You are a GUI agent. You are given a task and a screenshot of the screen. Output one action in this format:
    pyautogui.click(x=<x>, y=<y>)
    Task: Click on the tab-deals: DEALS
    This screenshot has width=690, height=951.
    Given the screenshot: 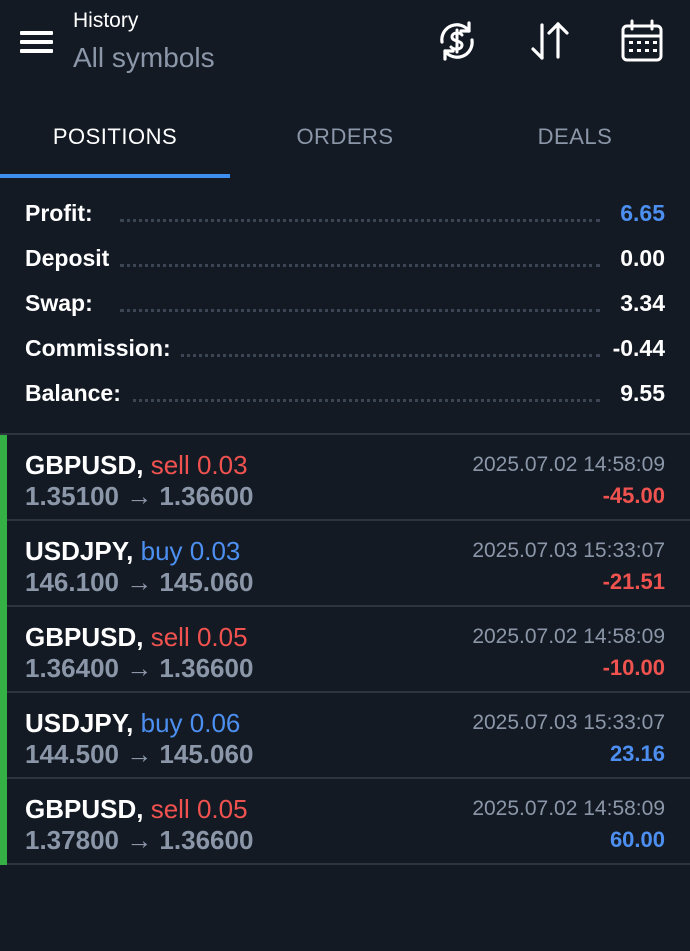 What is the action you would take?
    pyautogui.click(x=575, y=140)
    